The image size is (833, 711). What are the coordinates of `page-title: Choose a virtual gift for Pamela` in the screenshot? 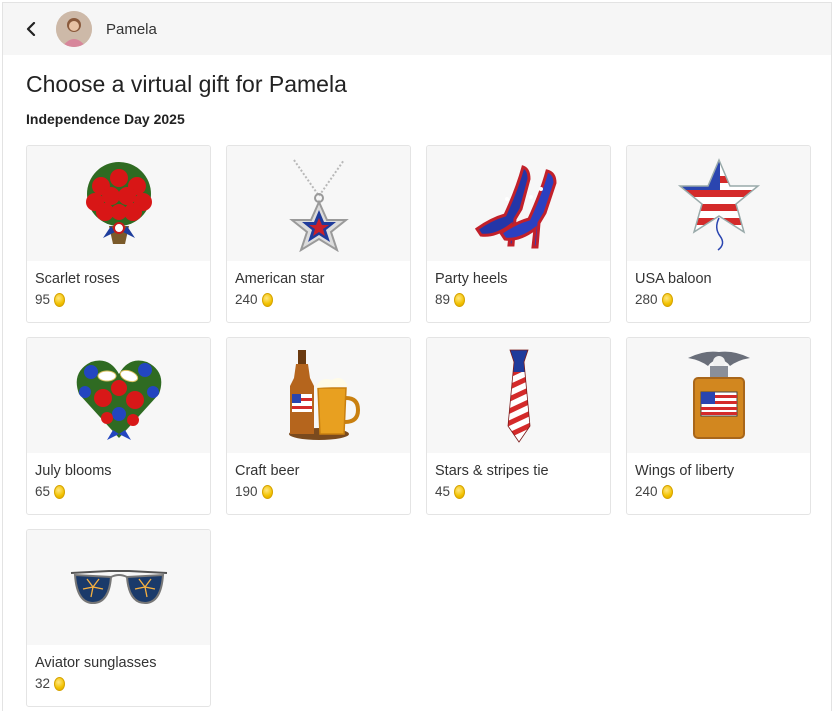 It's located at (186, 84).